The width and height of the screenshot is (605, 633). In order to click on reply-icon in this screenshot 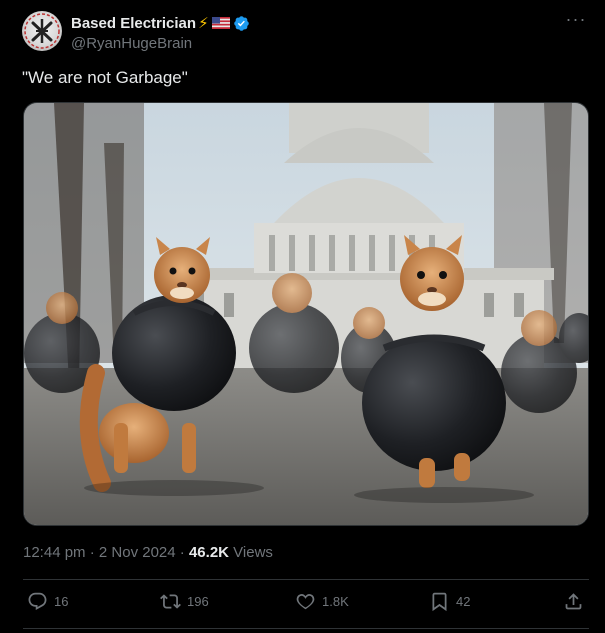, I will do `click(37, 601)`.